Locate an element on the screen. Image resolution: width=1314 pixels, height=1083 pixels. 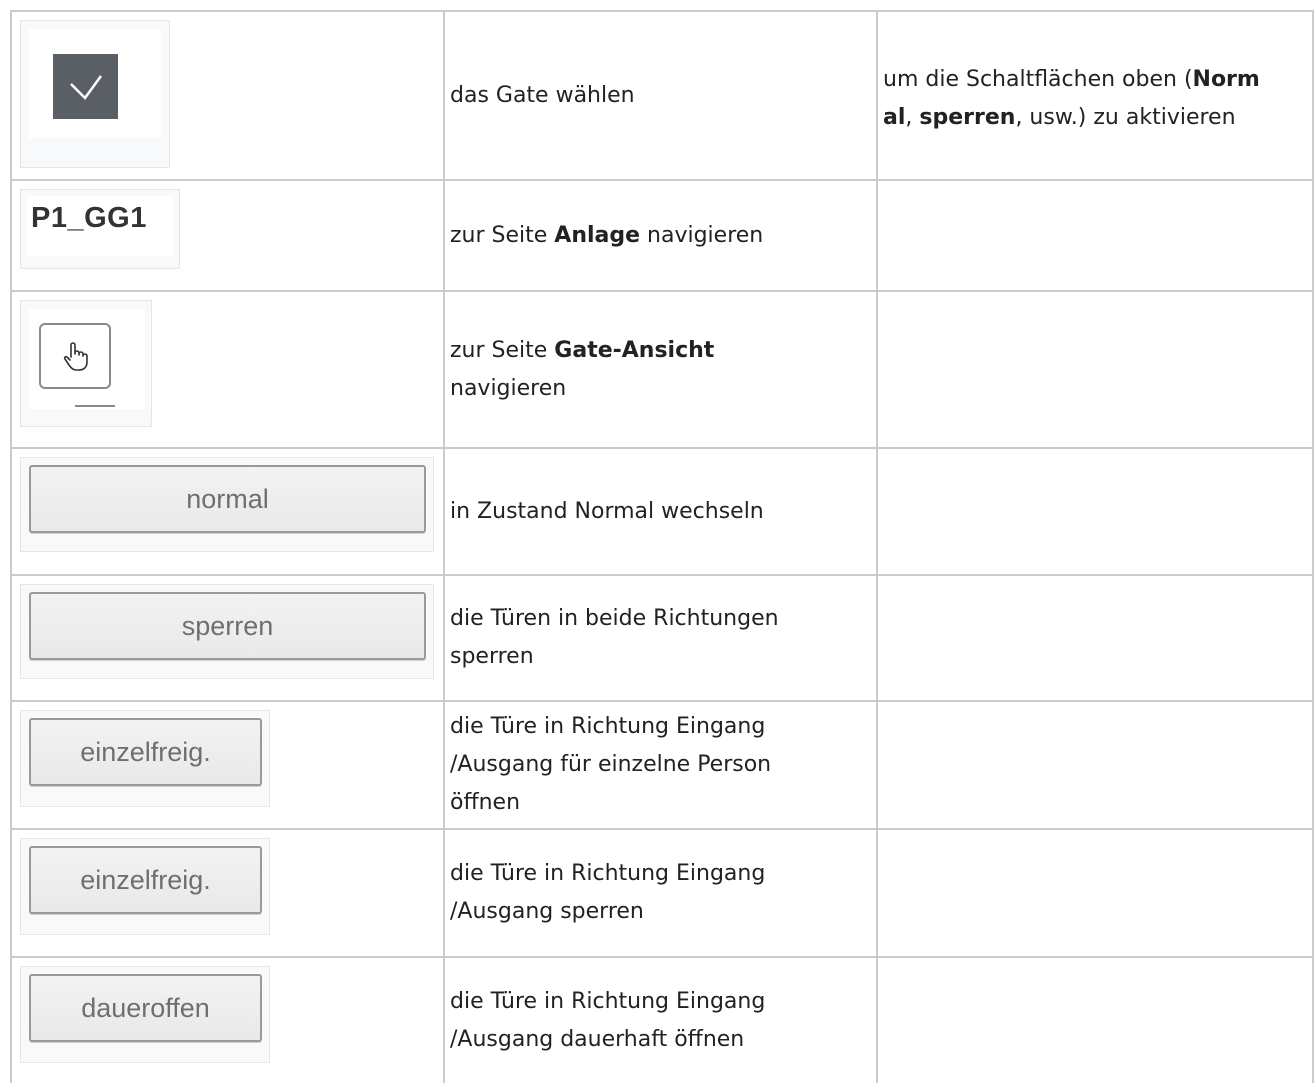
image-cell: P1_GG1 is located at coordinates (226, 235).